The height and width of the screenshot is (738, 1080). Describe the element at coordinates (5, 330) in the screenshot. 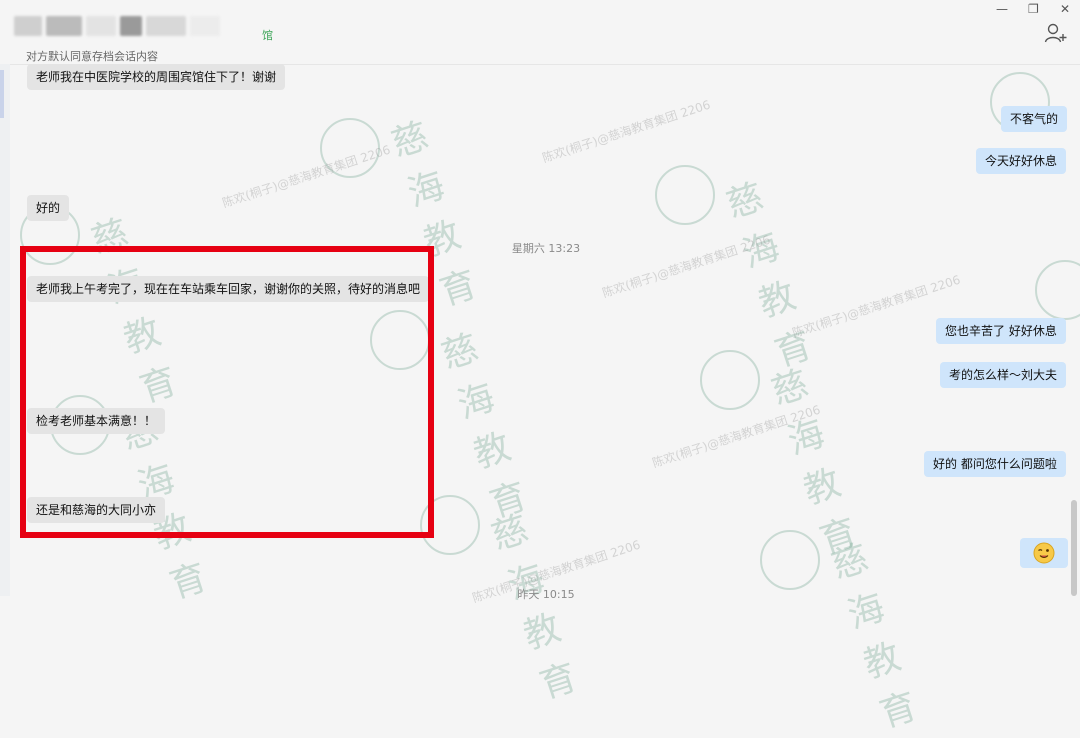

I see `sidebar-edge` at that location.